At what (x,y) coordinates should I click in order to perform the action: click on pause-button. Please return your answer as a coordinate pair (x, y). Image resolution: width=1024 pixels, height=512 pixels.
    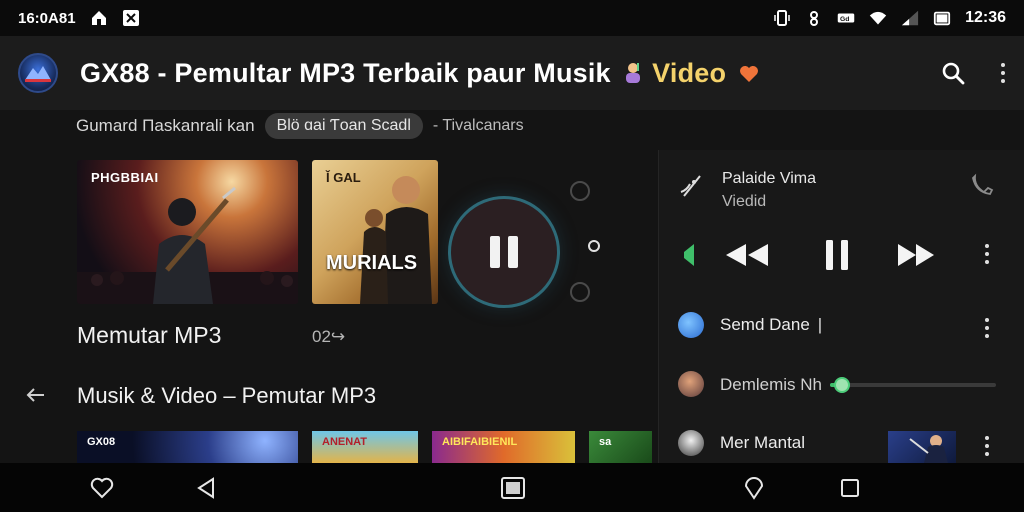
    Looking at the image, I should click on (837, 255).